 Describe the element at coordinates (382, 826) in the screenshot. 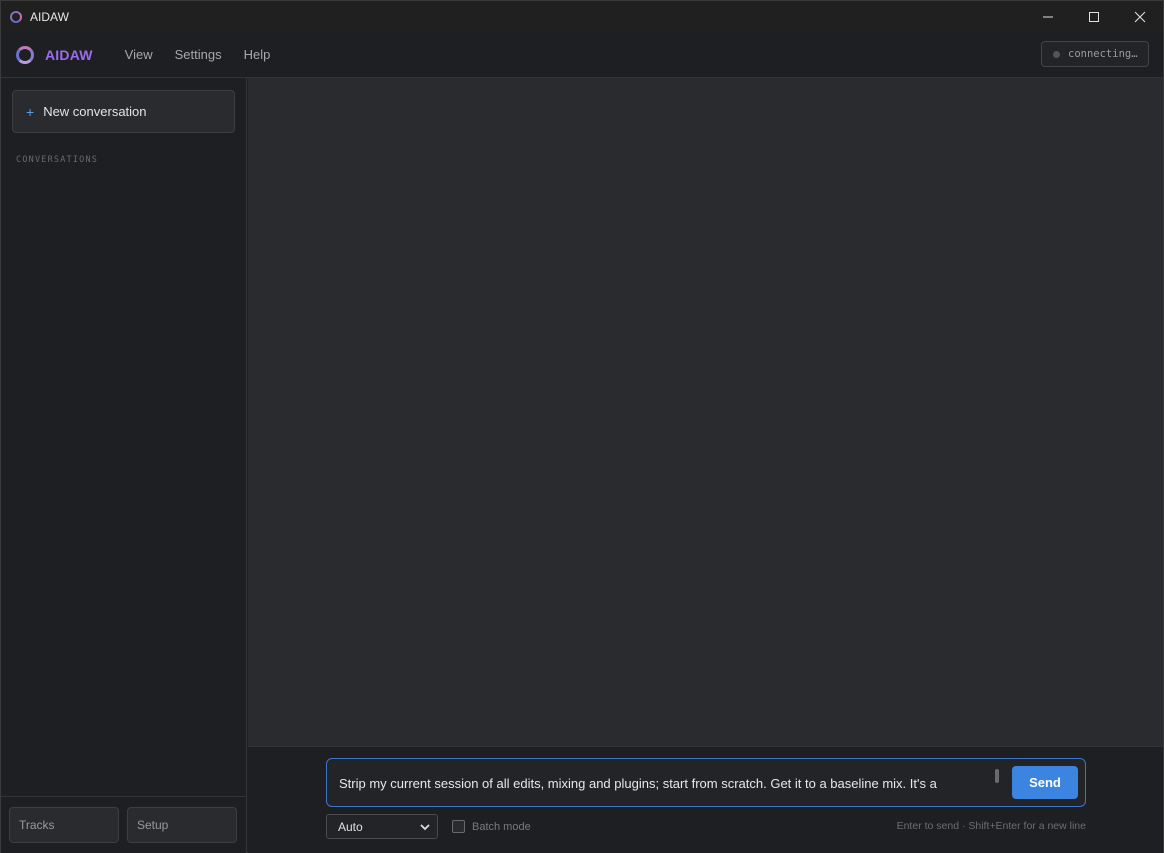

I see `mode-select: Auto` at that location.